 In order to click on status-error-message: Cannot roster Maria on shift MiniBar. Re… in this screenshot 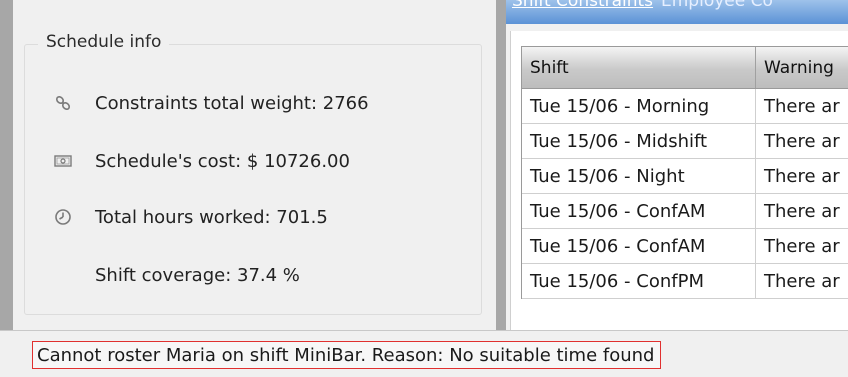, I will do `click(347, 355)`.